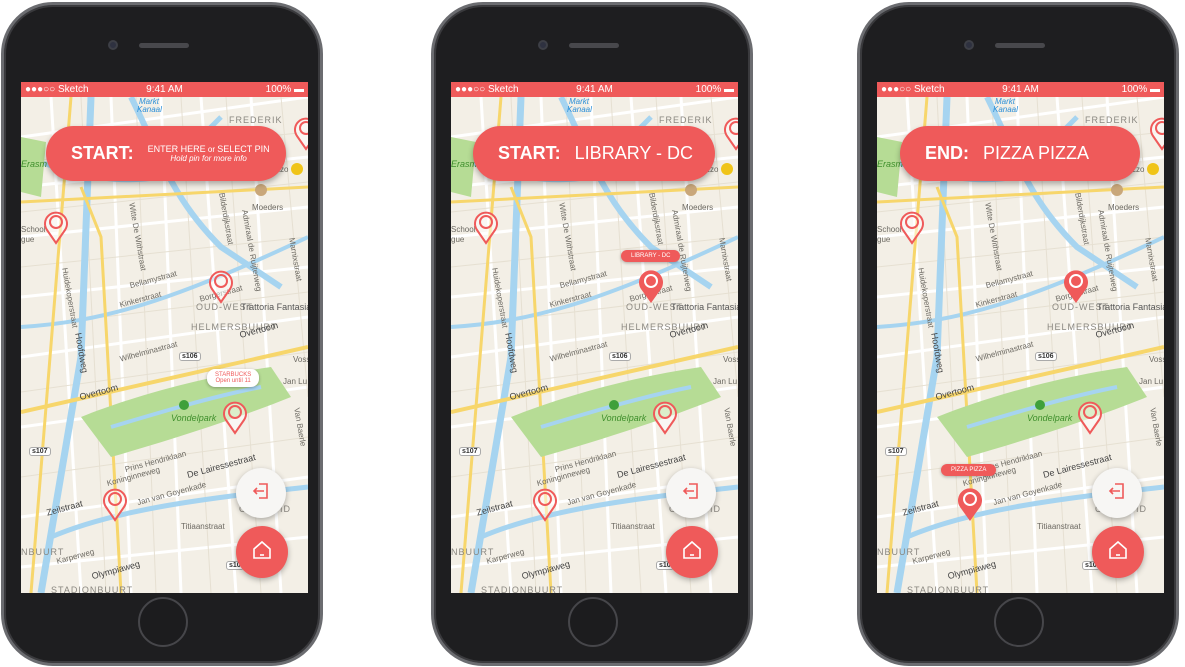 The width and height of the screenshot is (1185, 667). I want to click on pill-key: END:, so click(947, 153).